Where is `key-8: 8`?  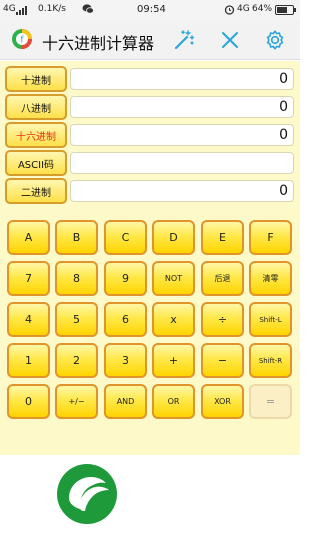
key-8: 8 is located at coordinates (76, 278).